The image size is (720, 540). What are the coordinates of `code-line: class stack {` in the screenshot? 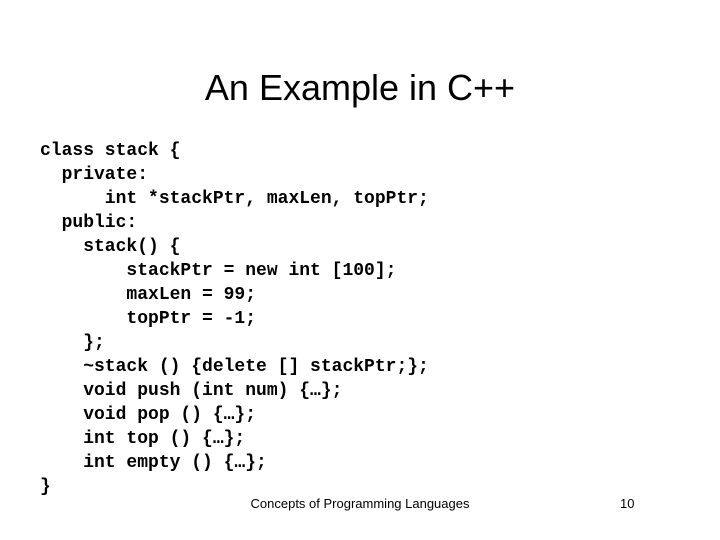 It's located at (110, 151).